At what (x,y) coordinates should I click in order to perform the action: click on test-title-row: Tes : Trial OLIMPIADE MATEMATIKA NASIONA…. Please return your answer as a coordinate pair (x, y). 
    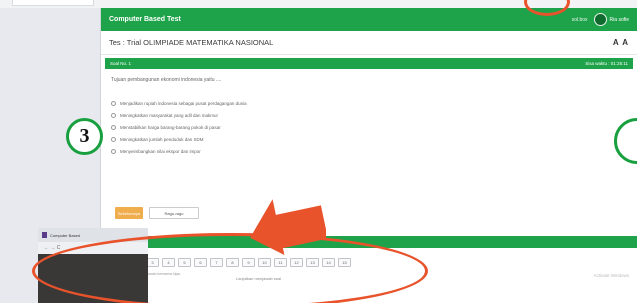
    Looking at the image, I should click on (369, 43).